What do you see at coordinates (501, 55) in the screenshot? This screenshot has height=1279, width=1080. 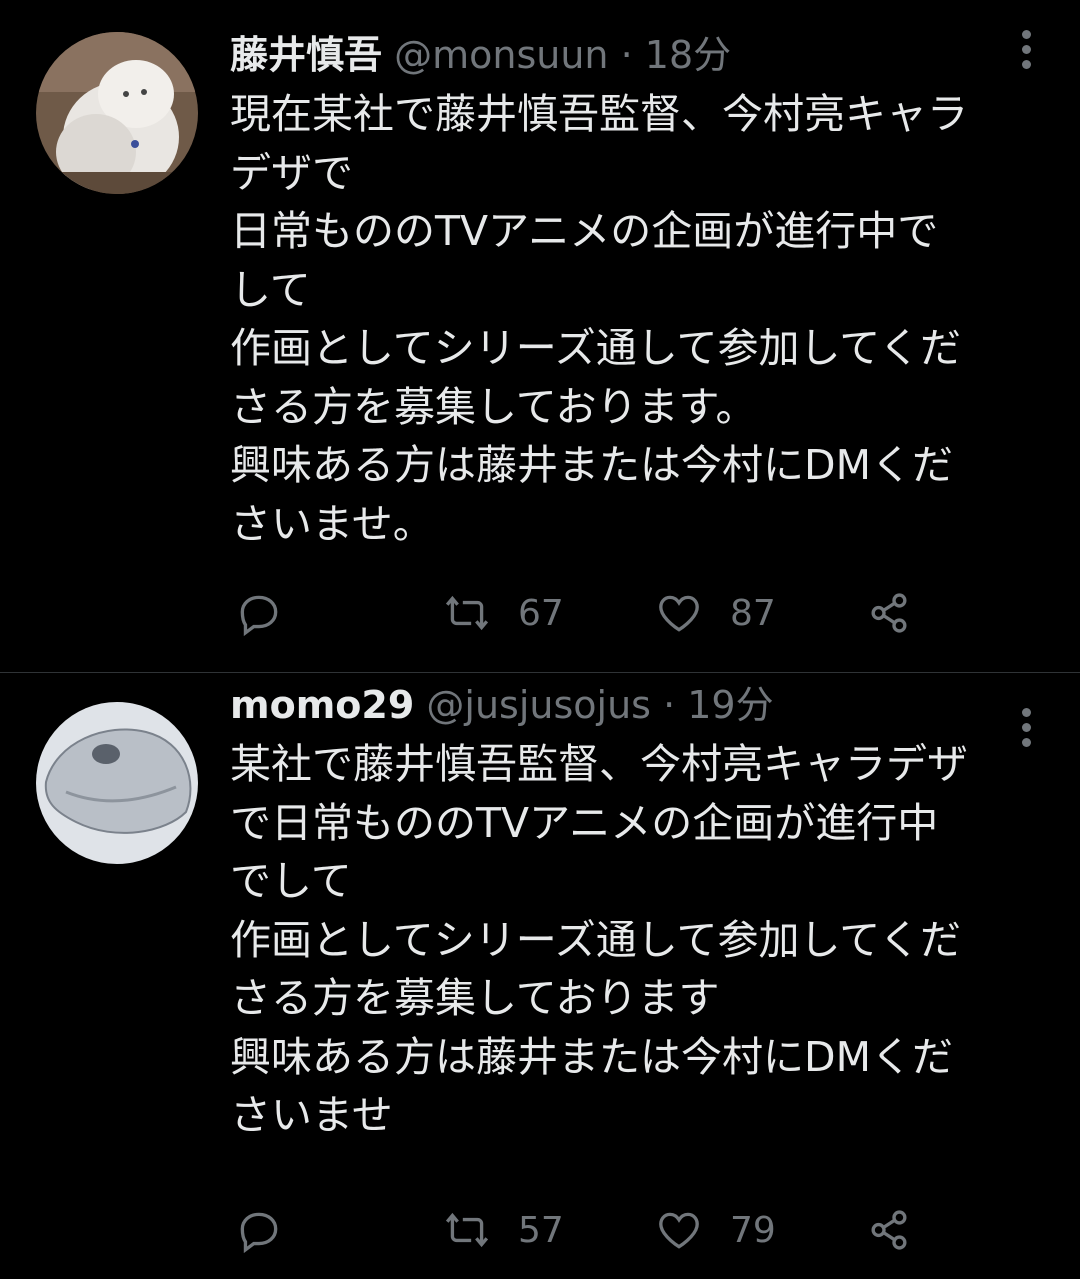 I see `user-handle: @monsuun` at bounding box center [501, 55].